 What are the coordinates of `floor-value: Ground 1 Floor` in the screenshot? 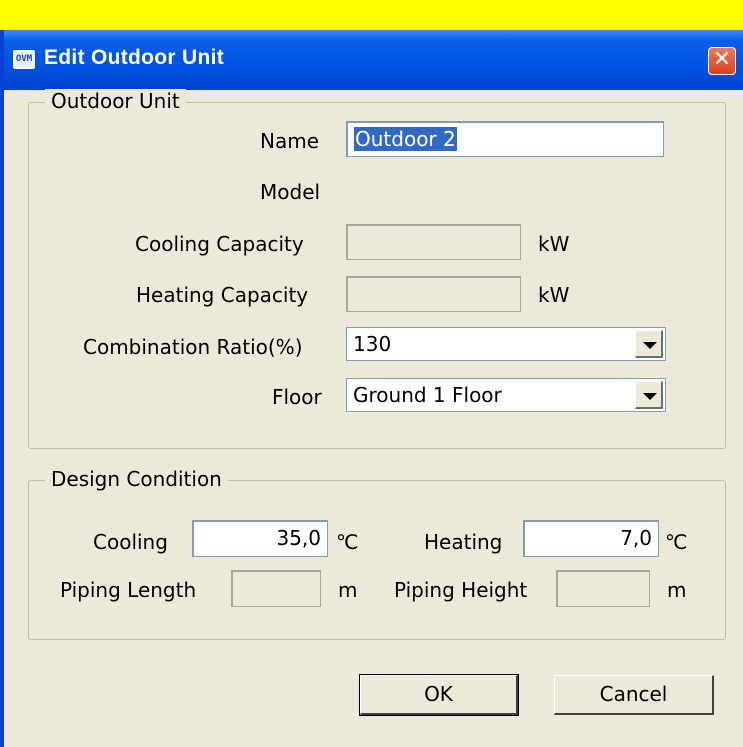 It's located at (427, 395).